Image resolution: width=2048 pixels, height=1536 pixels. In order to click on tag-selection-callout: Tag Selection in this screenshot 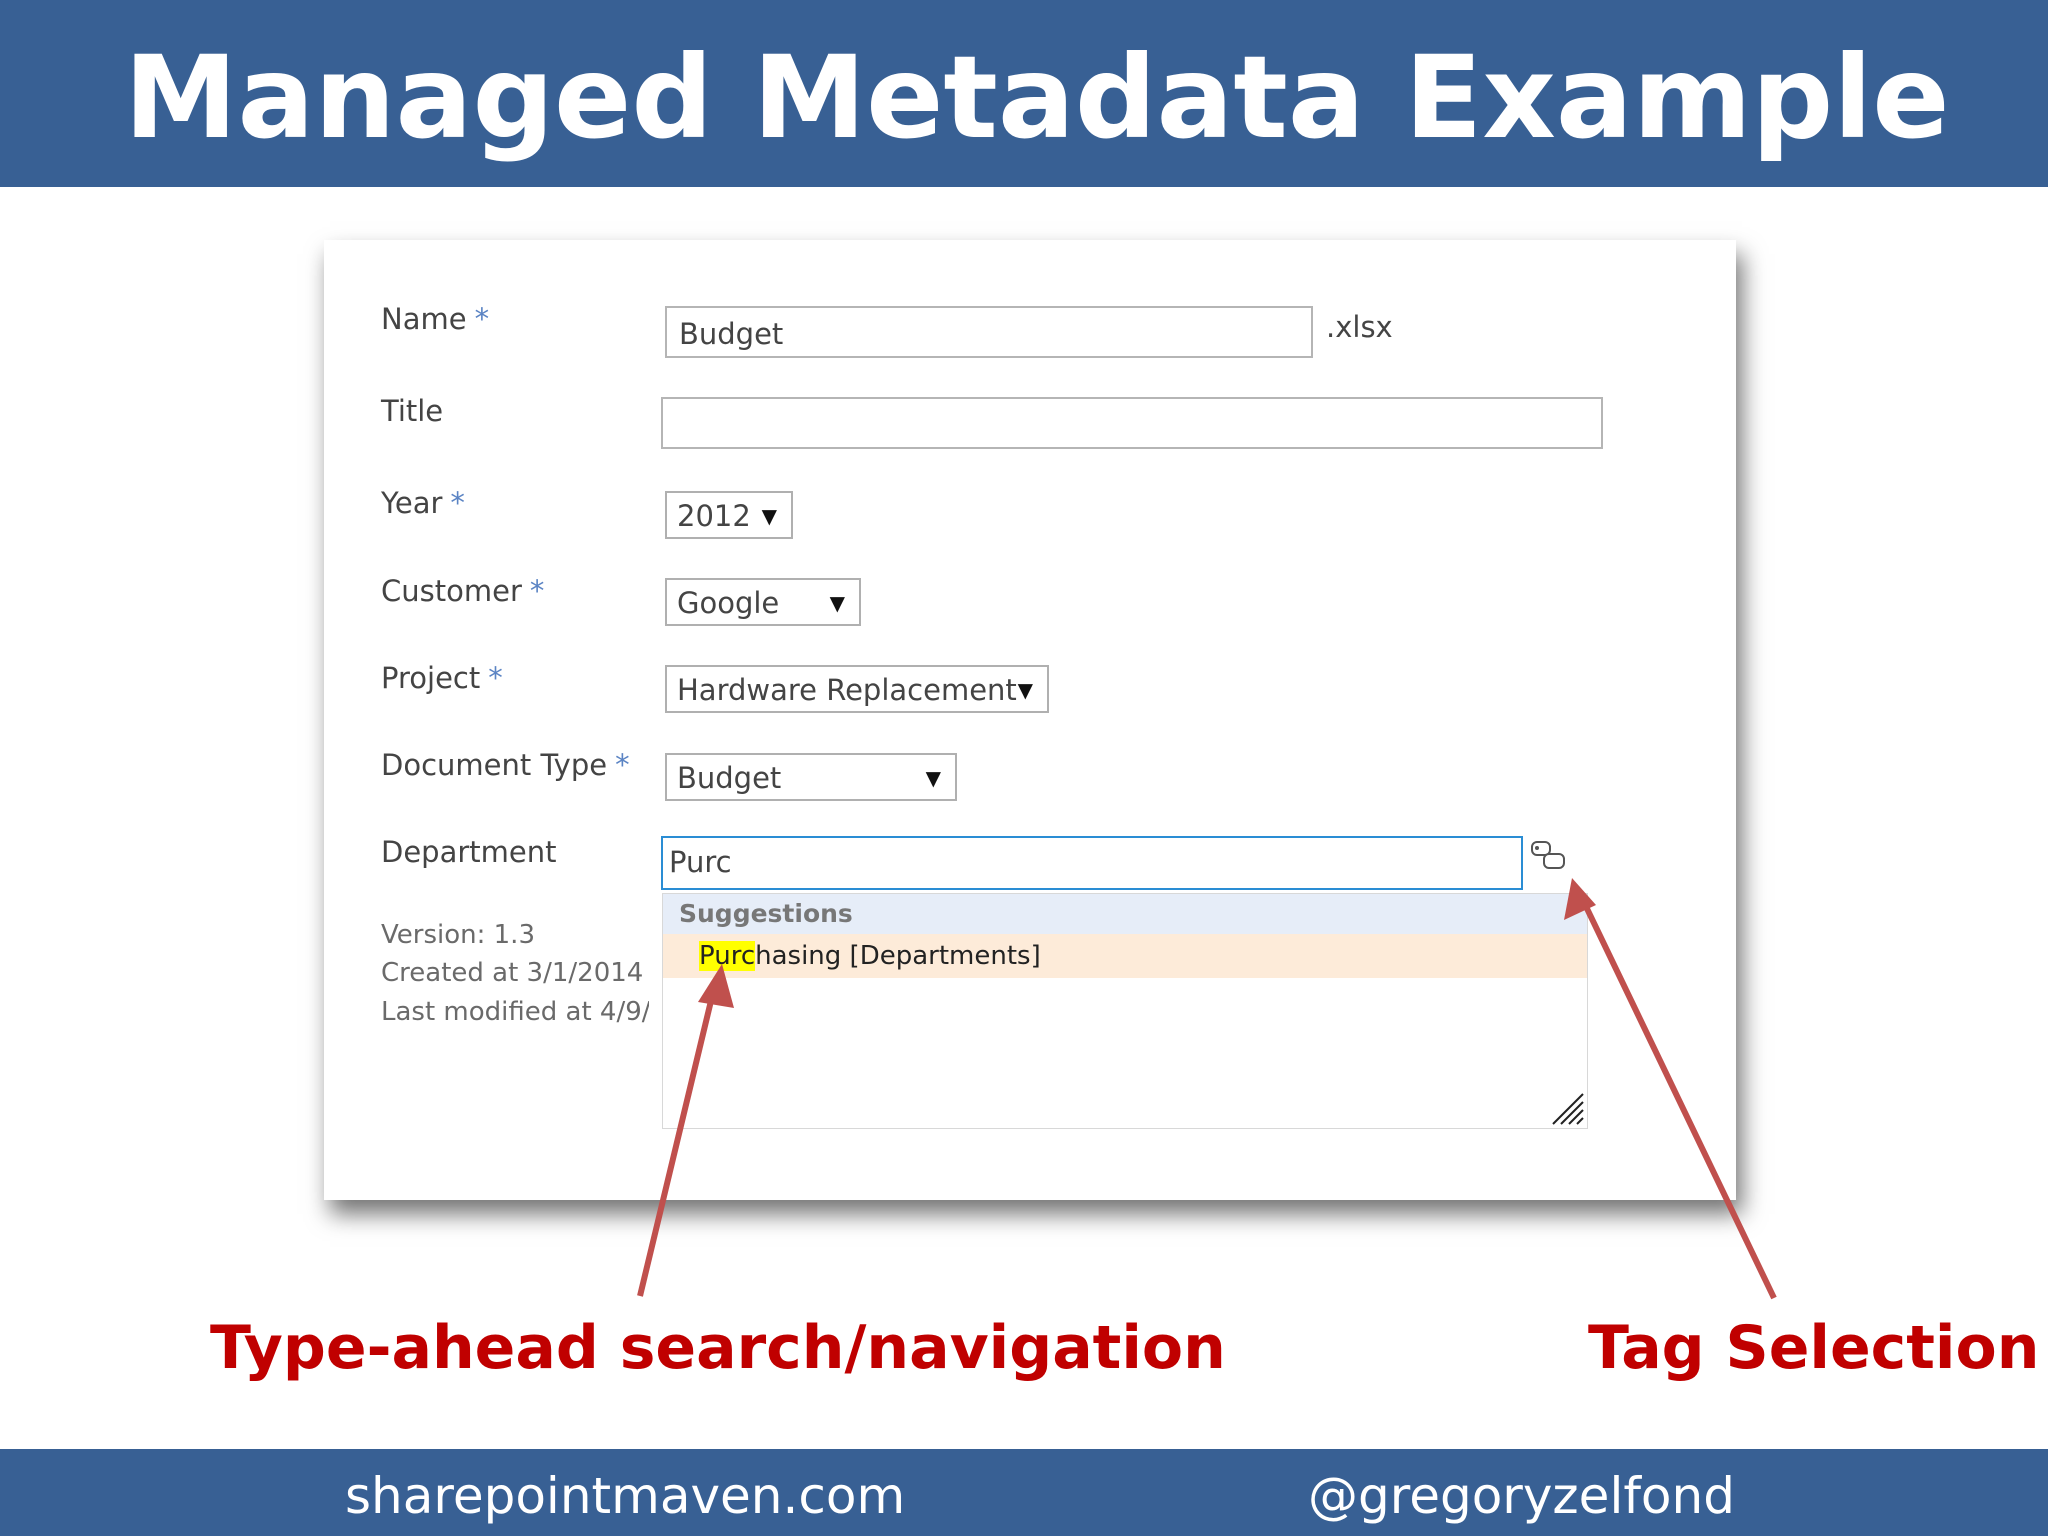, I will do `click(1814, 1348)`.